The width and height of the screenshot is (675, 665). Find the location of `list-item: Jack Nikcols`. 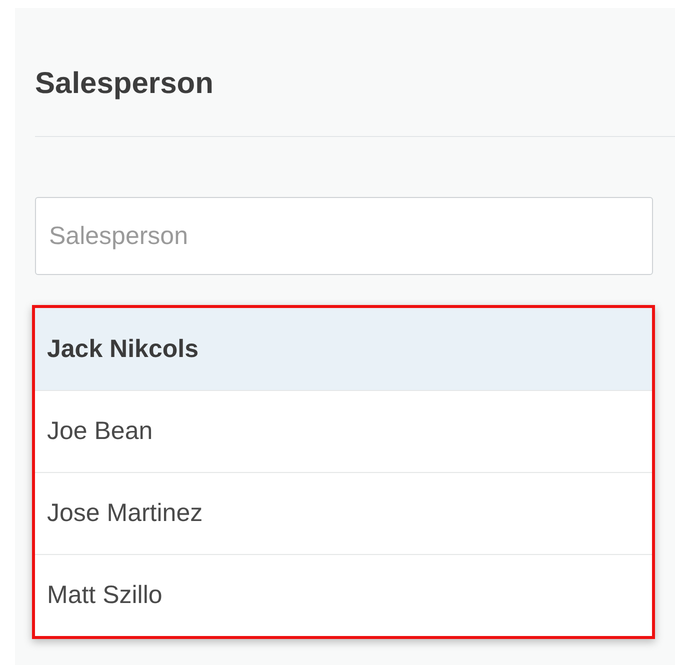

list-item: Jack Nikcols is located at coordinates (343, 349).